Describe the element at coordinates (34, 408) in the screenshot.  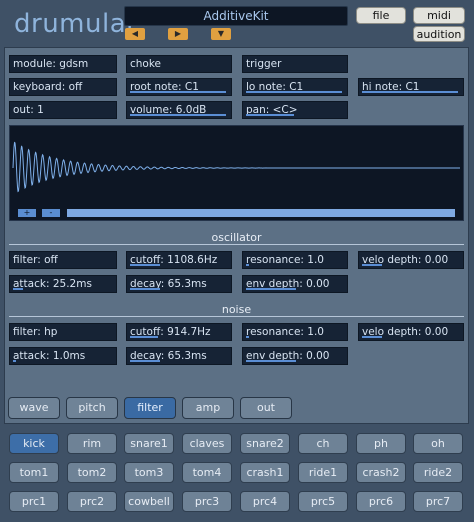
I see `tab-wave: wave` at that location.